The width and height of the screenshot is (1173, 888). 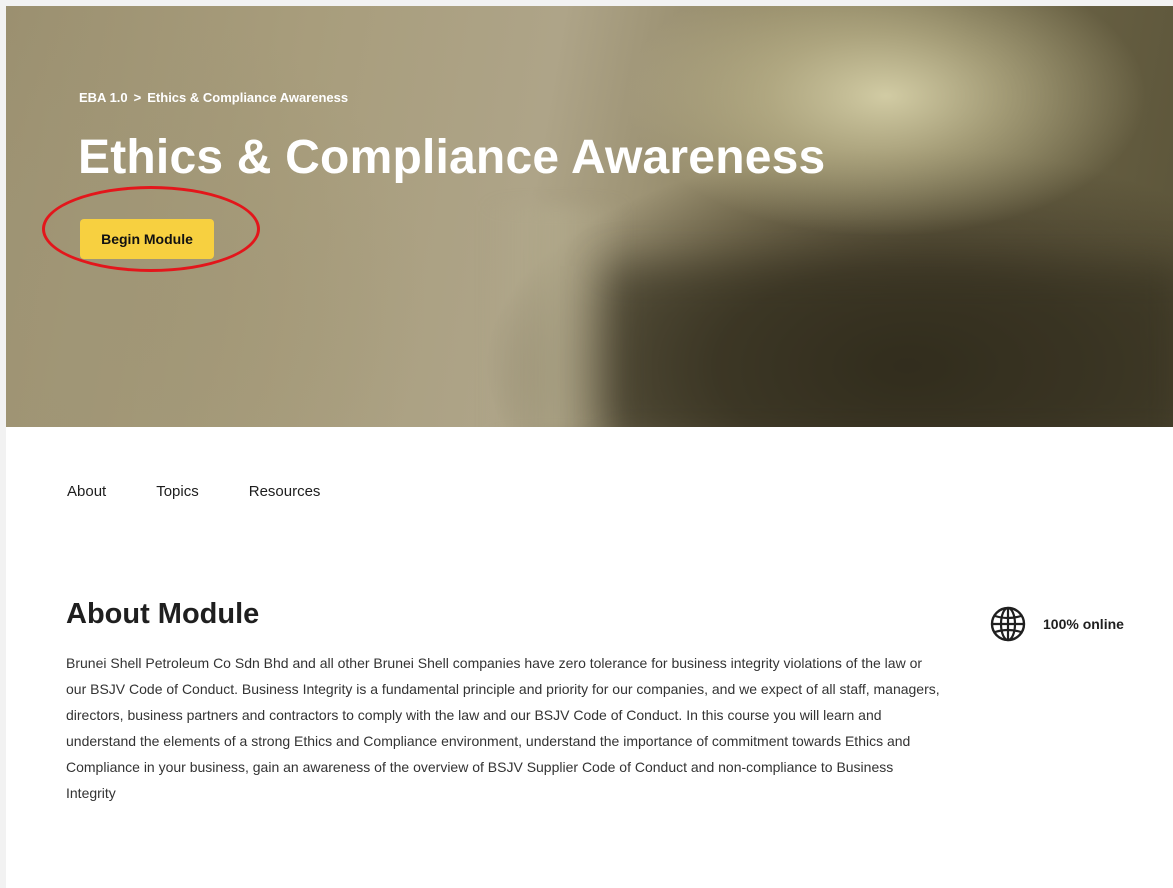 I want to click on globe-icon, so click(x=1008, y=624).